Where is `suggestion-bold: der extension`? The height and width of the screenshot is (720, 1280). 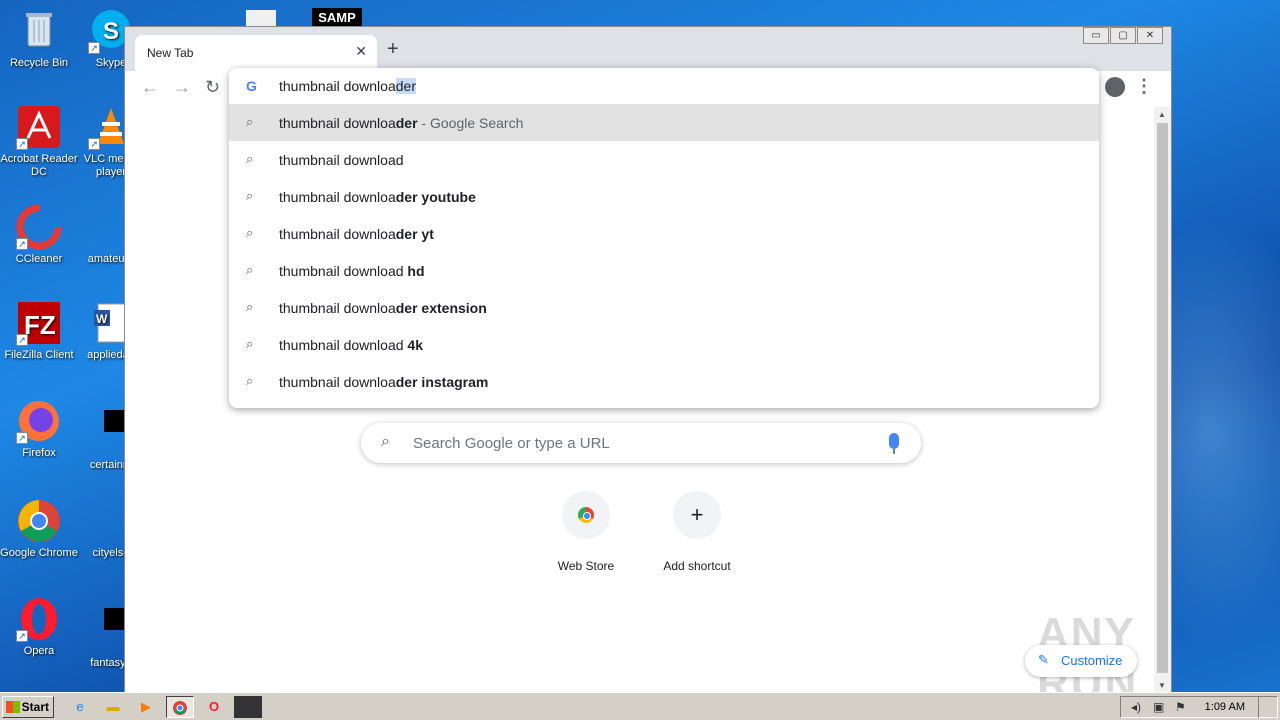 suggestion-bold: der extension is located at coordinates (441, 308).